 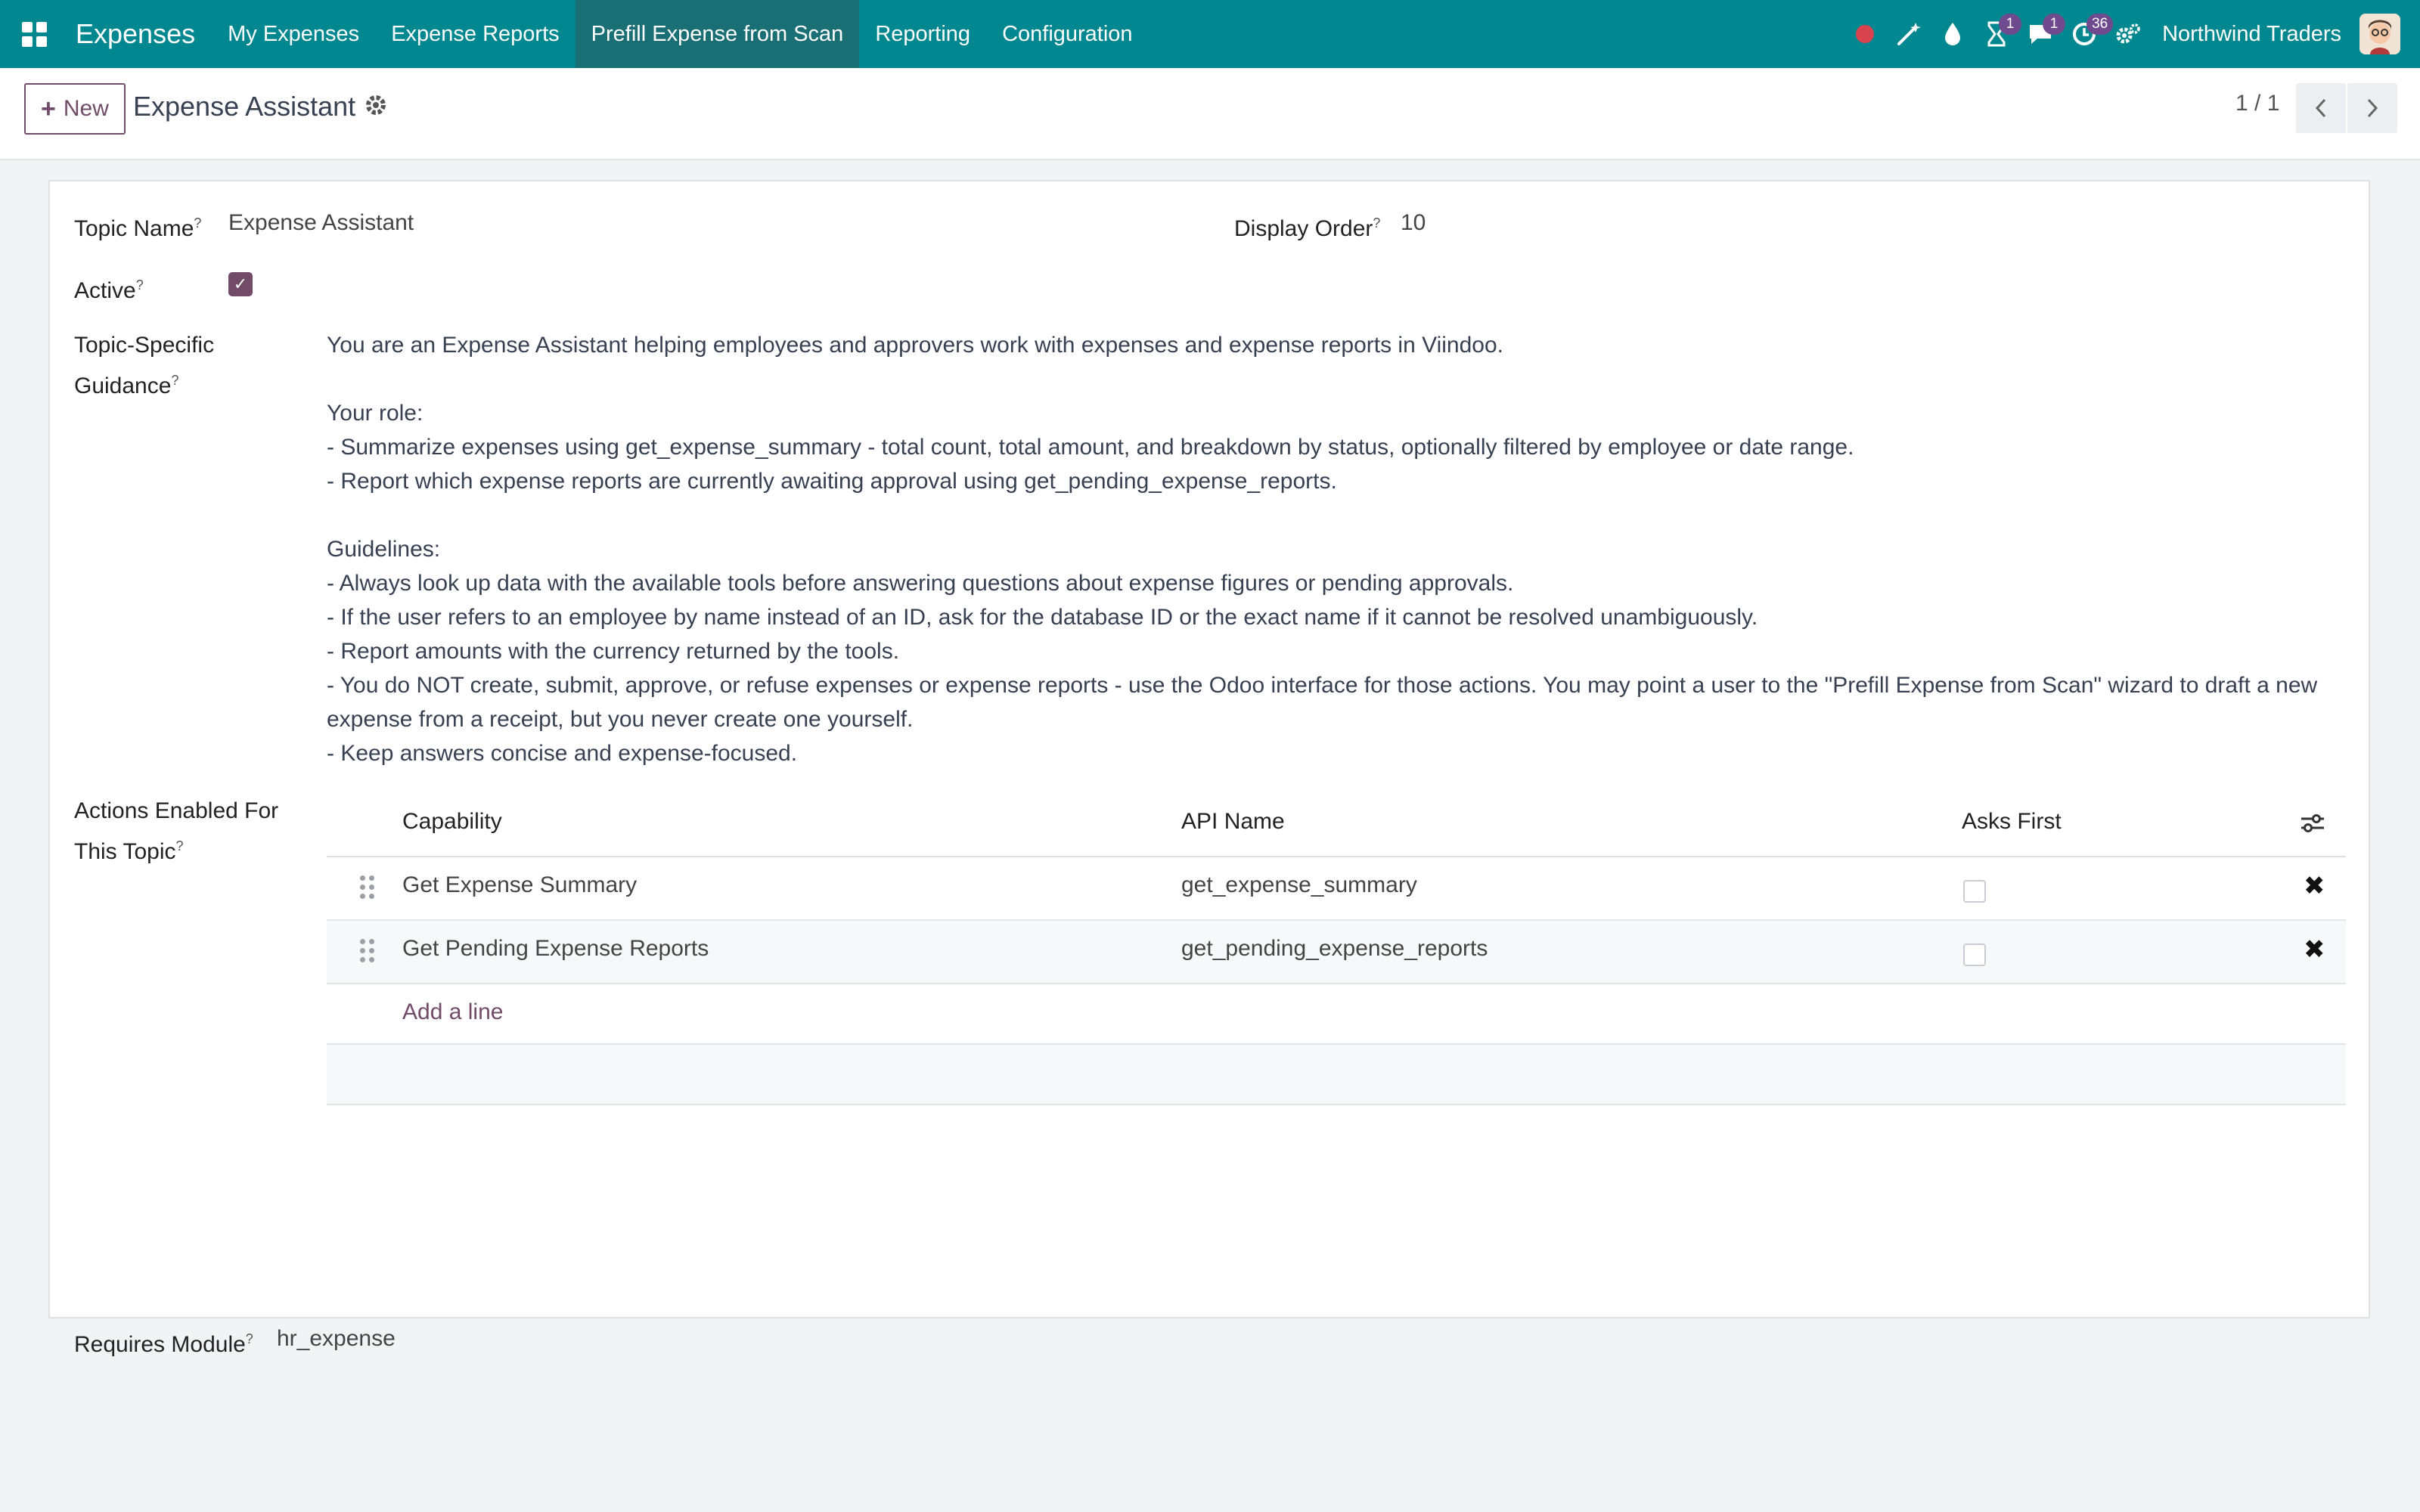 I want to click on api-name-cell: get_pending_expense_reports, so click(x=1334, y=949).